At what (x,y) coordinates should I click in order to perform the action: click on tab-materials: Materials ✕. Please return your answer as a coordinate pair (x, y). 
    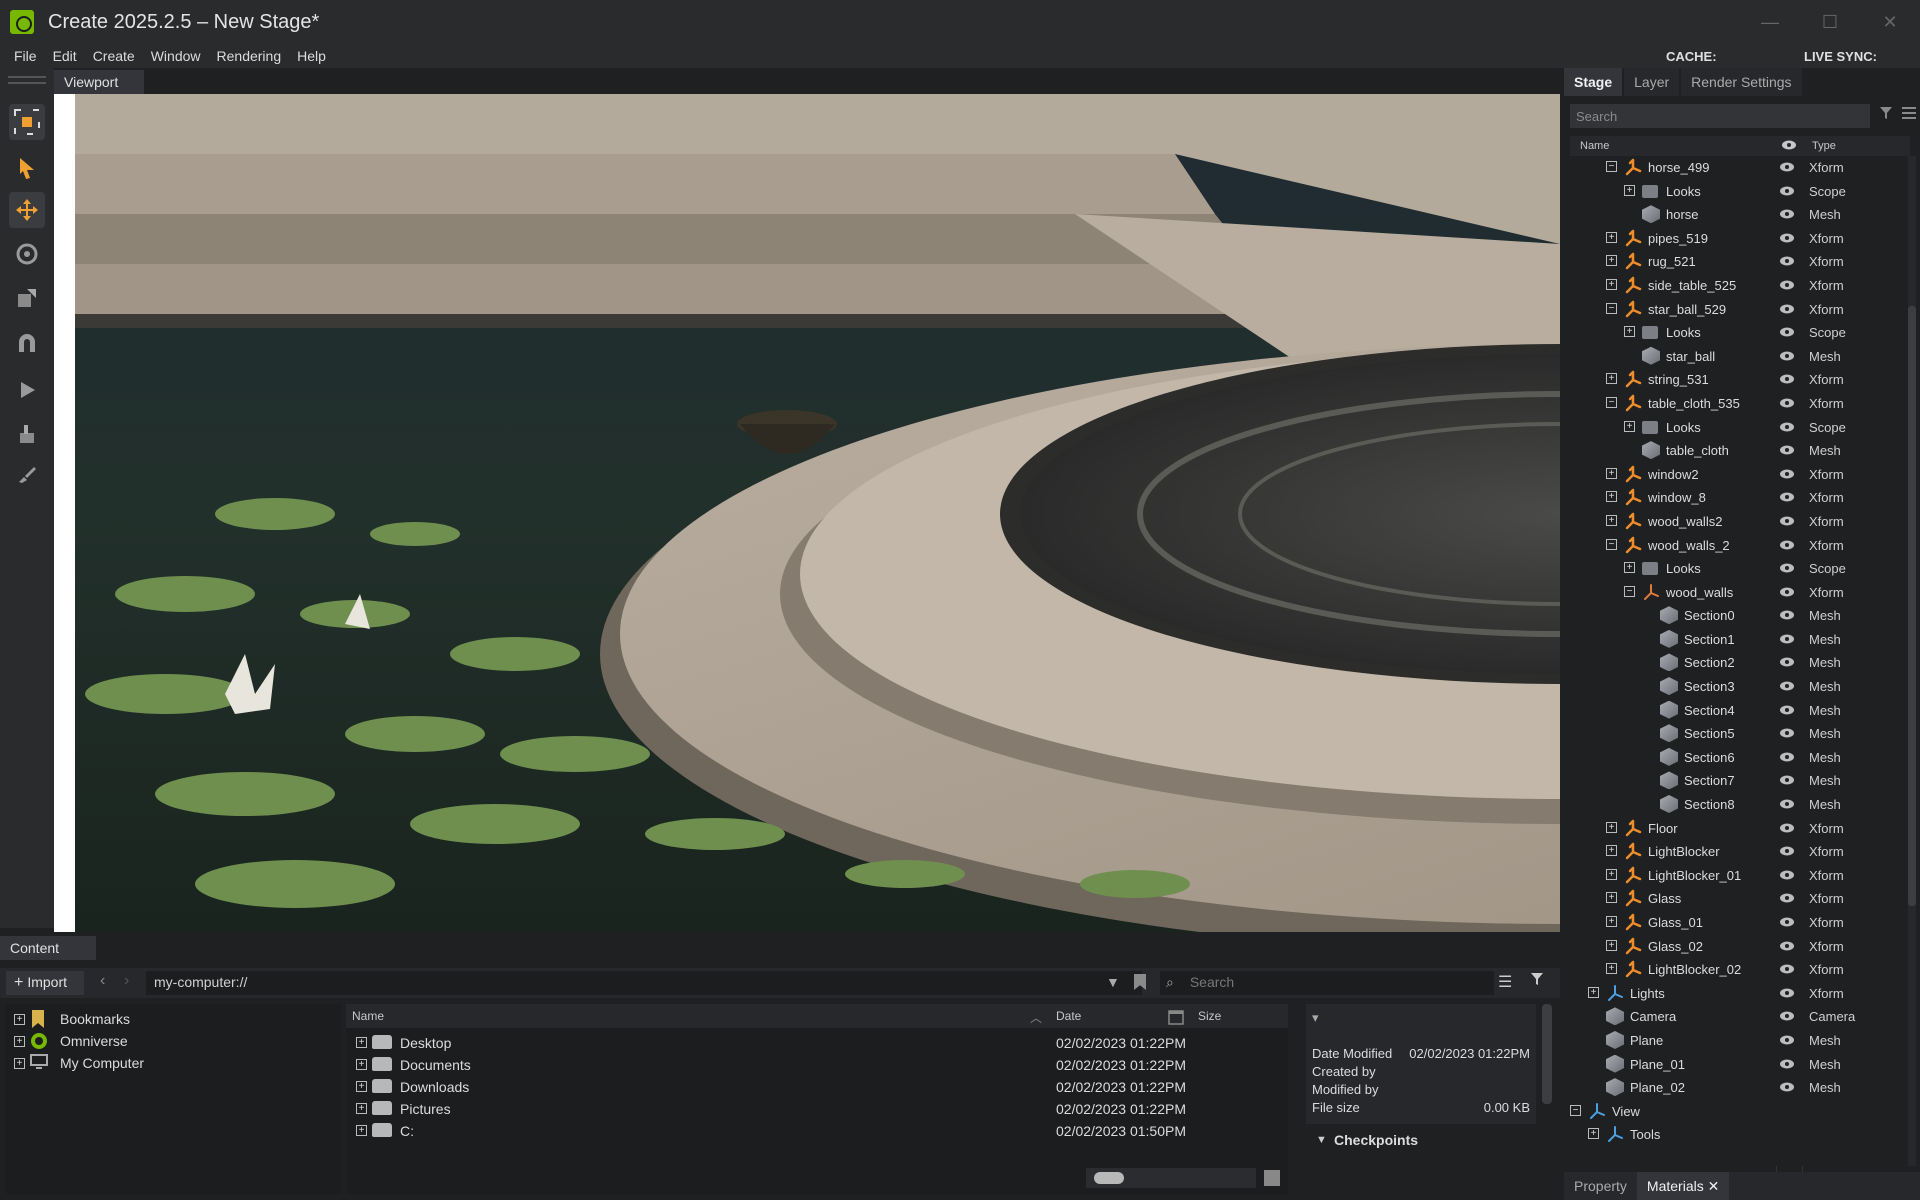
    Looking at the image, I should click on (1683, 1186).